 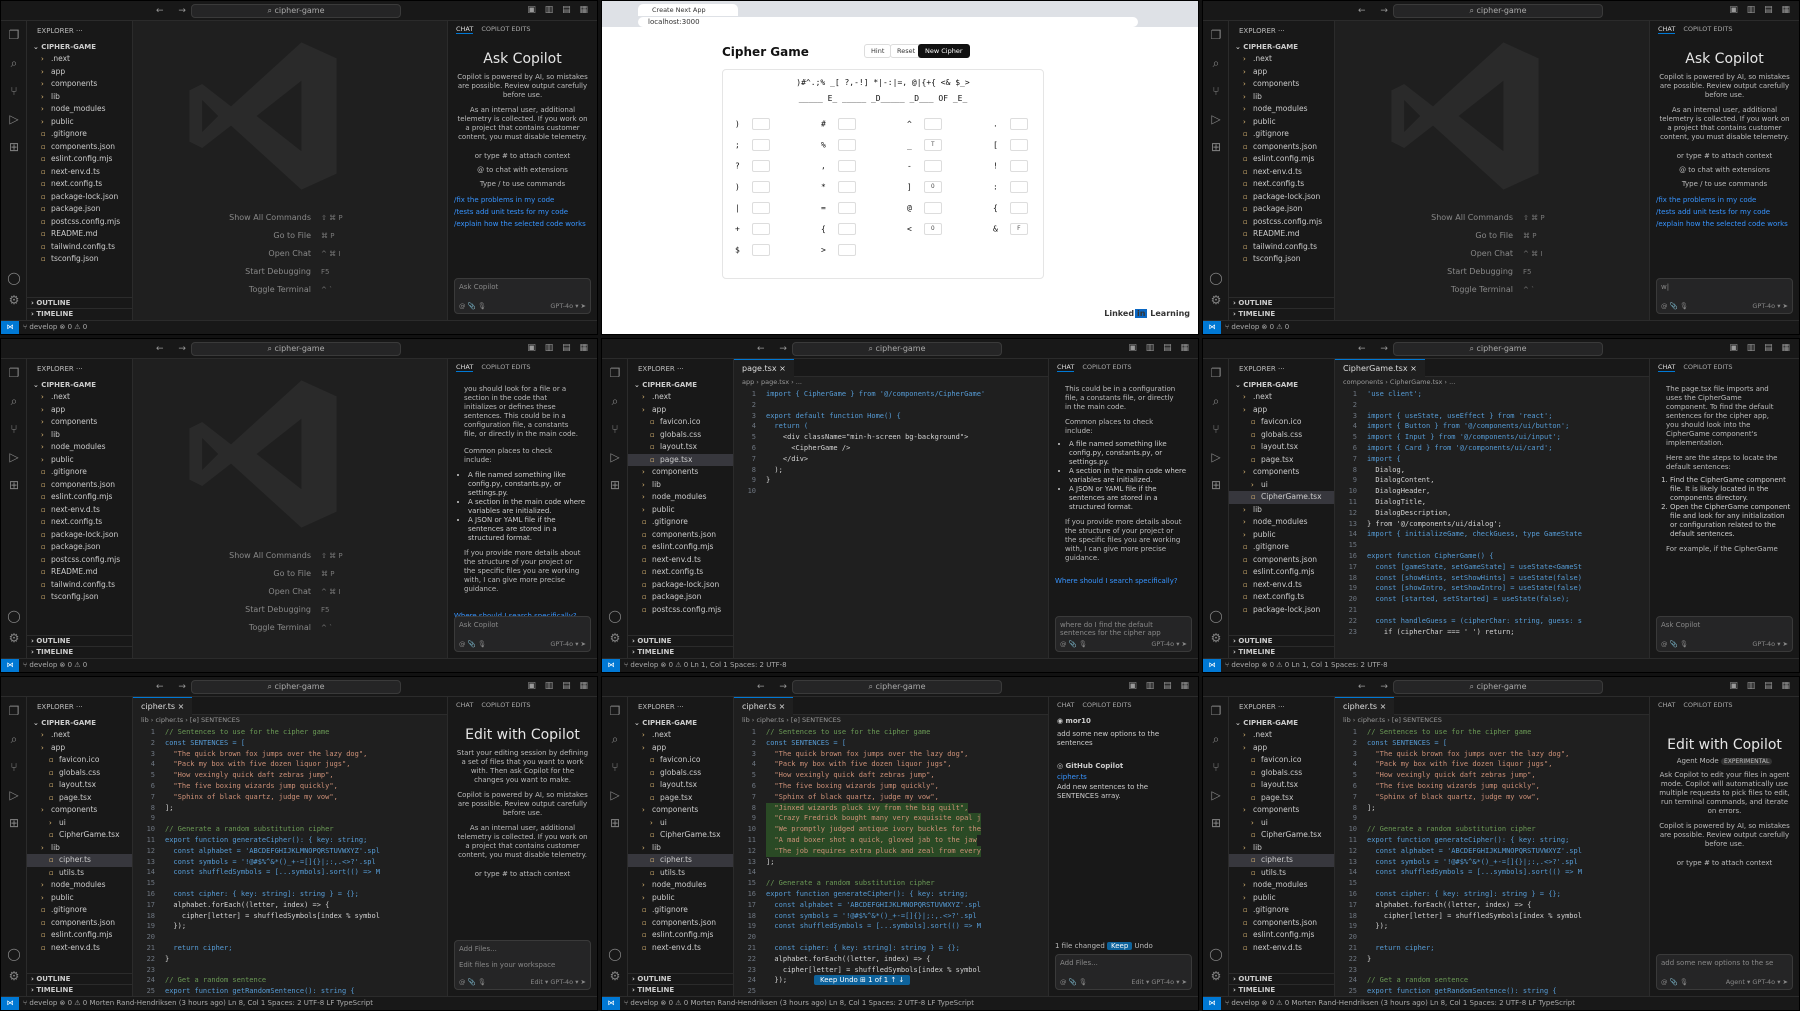 I want to click on file-tree-item: ▫ postcss.config.mjs, so click(x=79, y=222).